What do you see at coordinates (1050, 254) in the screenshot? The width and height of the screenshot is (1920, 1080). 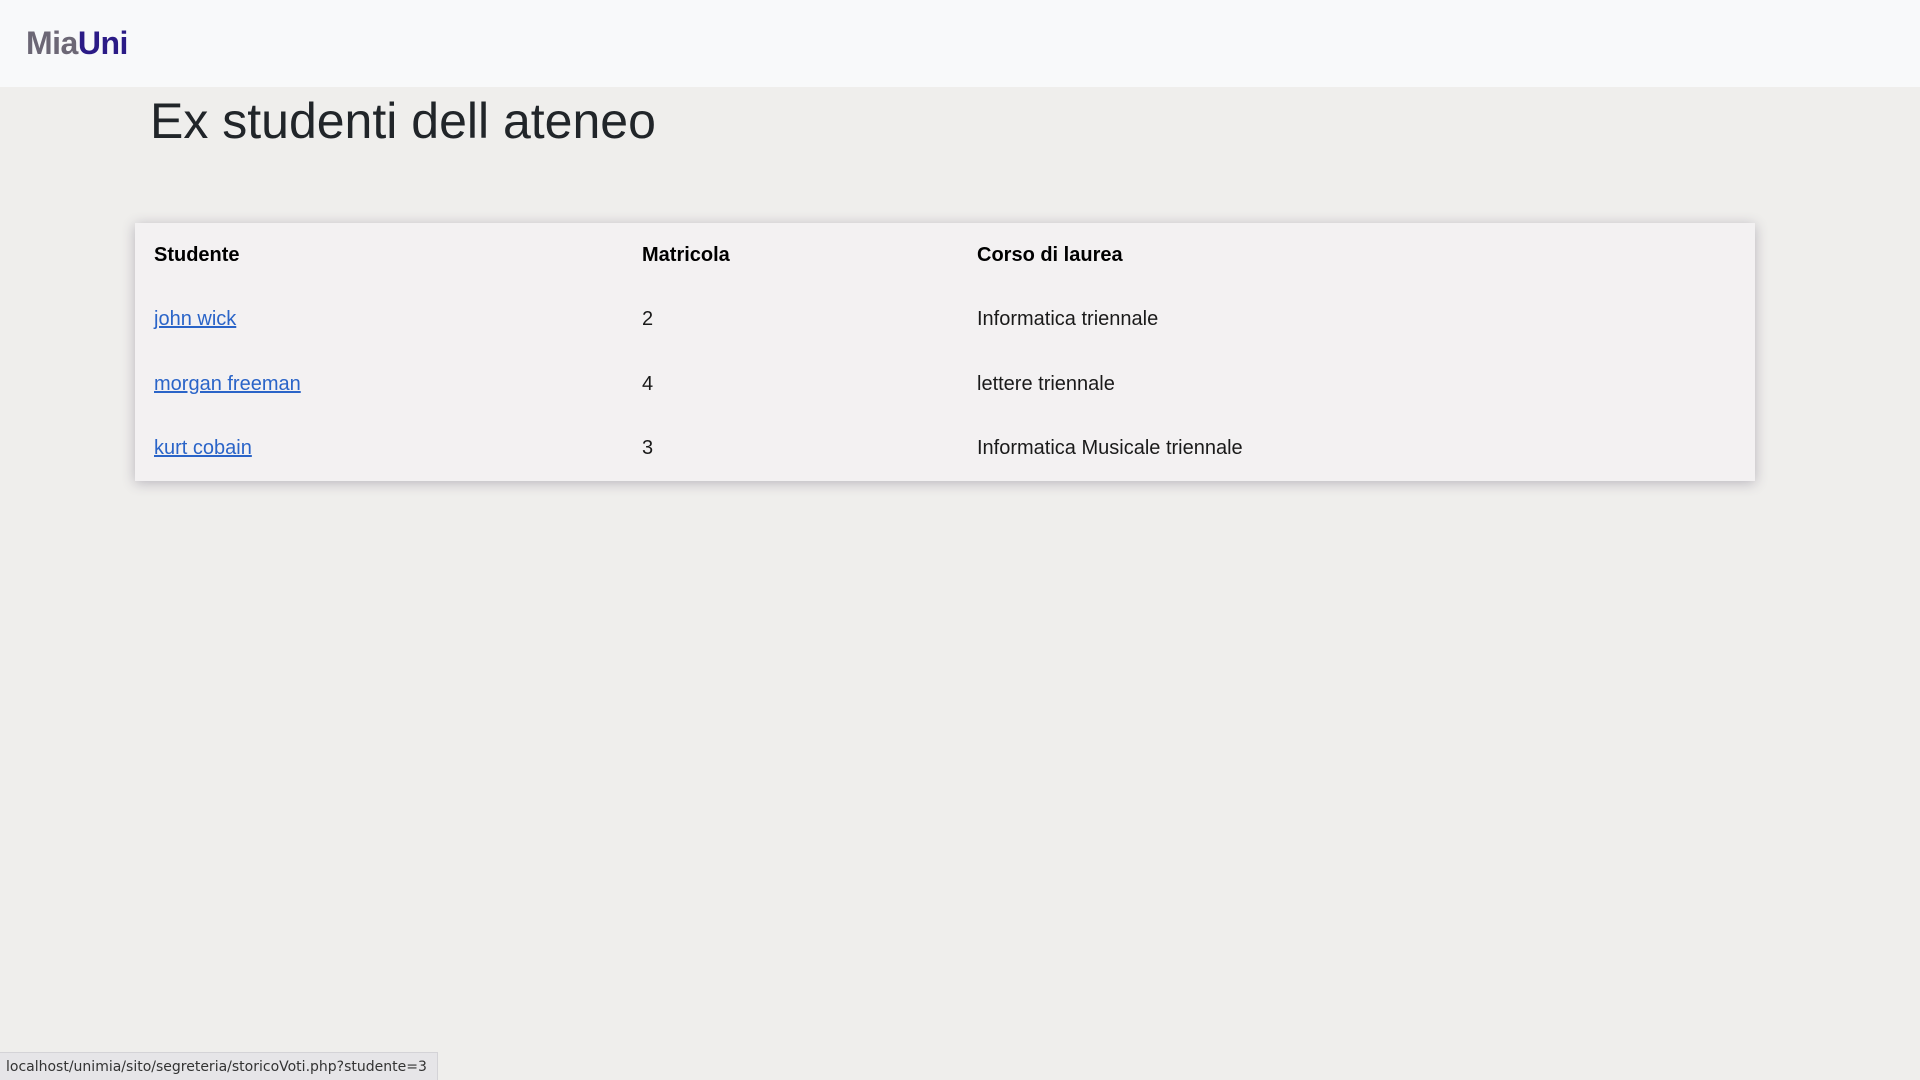 I see `header-corso-di-laurea: Corso di laurea` at bounding box center [1050, 254].